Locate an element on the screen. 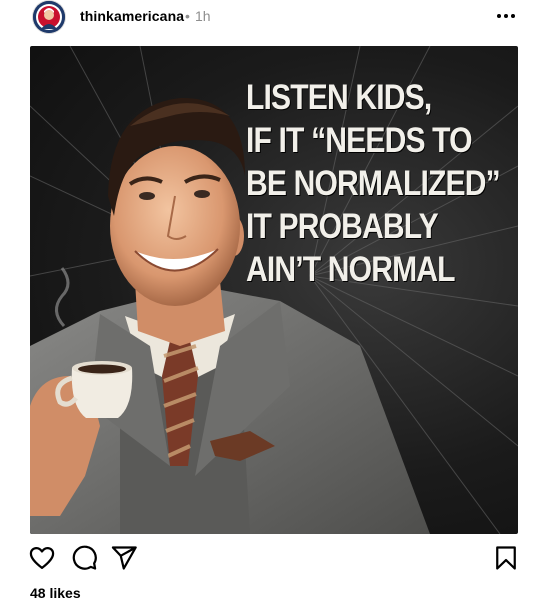 This screenshot has height=603, width=551. share-icon is located at coordinates (124, 558).